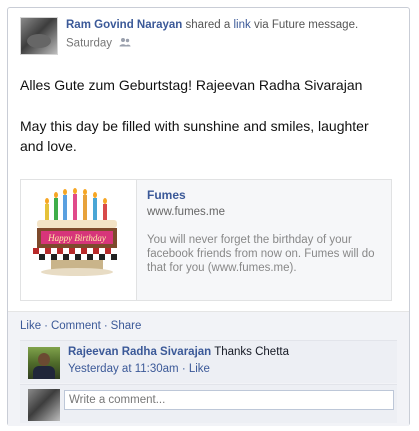 This screenshot has width=419, height=431. I want to click on post-time: Saturday, so click(89, 44).